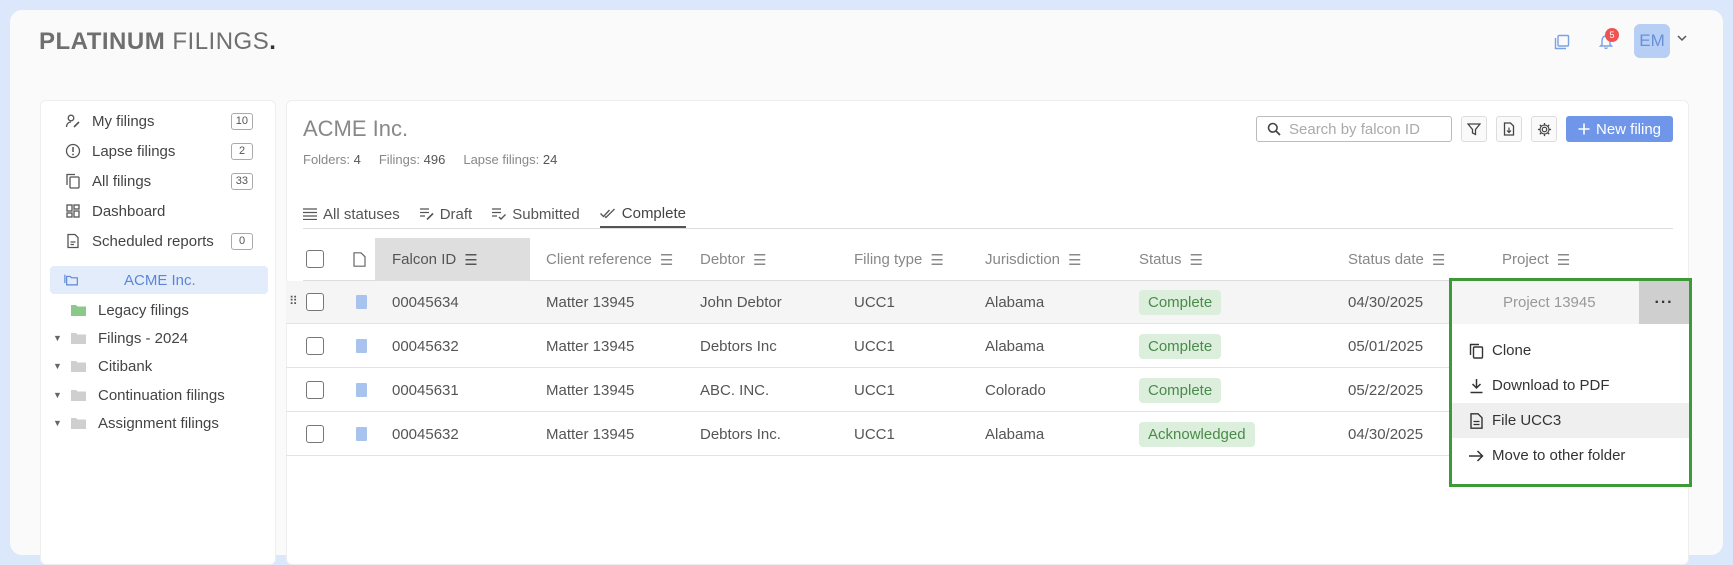 This screenshot has height=565, width=1733. What do you see at coordinates (1474, 129) in the screenshot?
I see `filter-button` at bounding box center [1474, 129].